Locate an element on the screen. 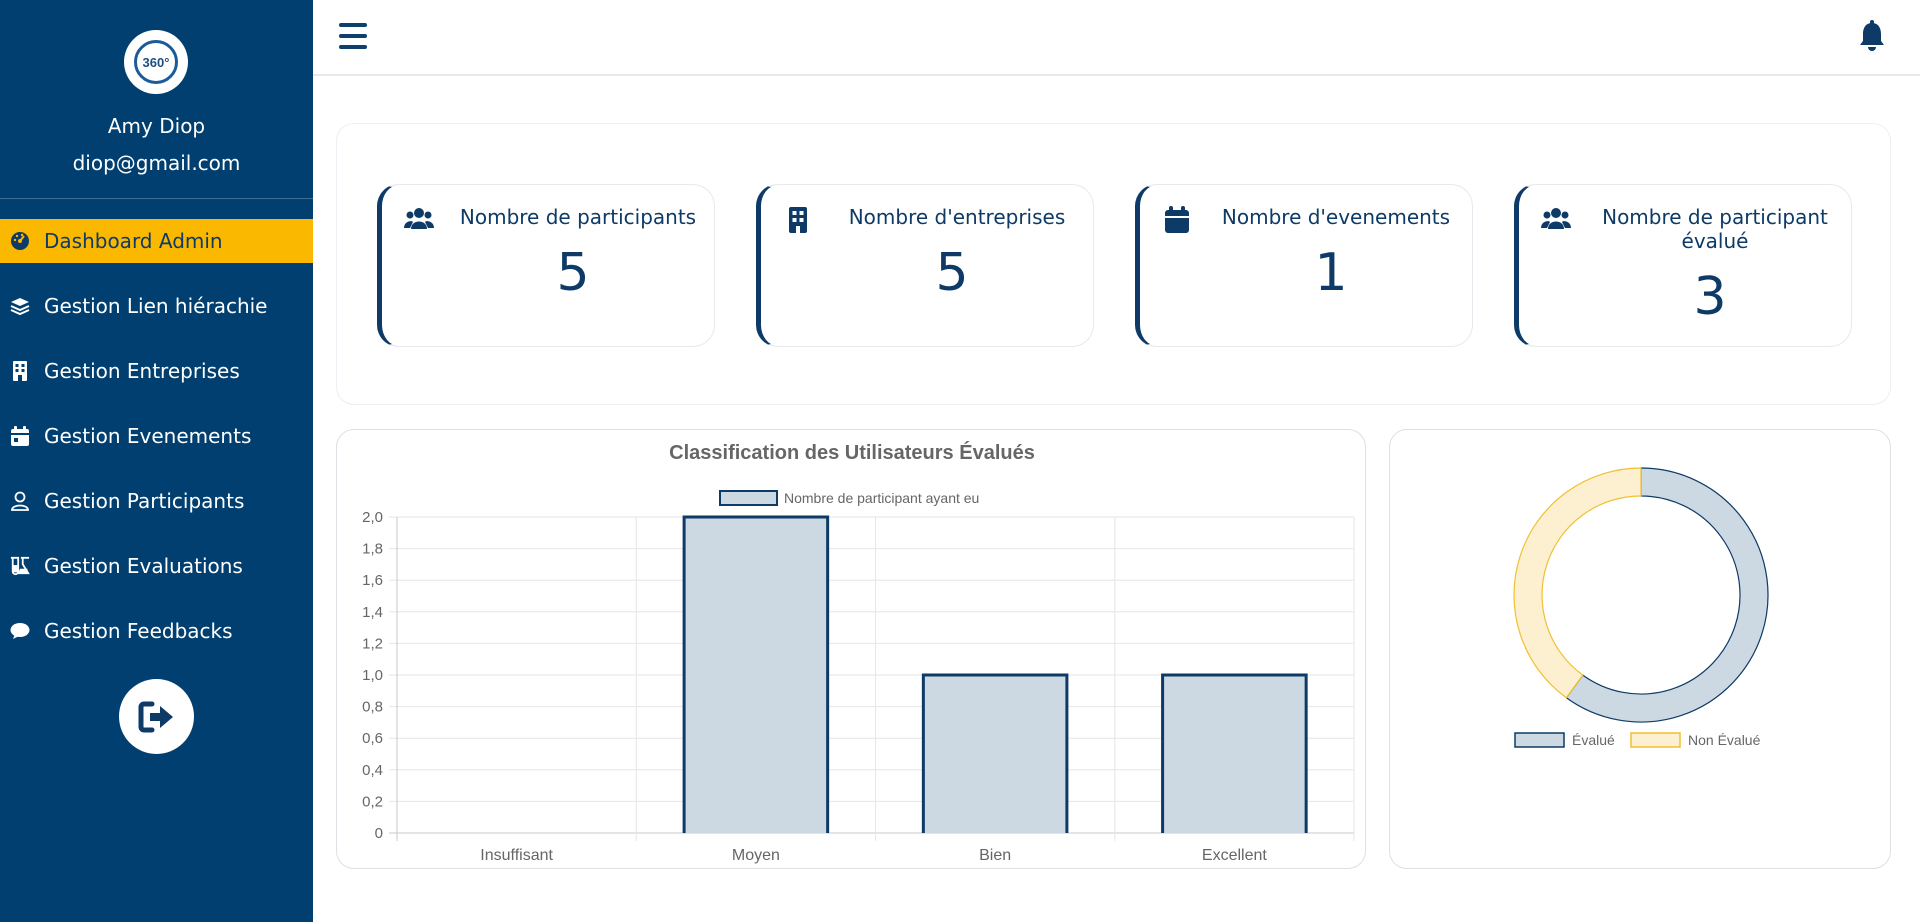 This screenshot has height=922, width=1920. app-logo: 360° is located at coordinates (156, 62).